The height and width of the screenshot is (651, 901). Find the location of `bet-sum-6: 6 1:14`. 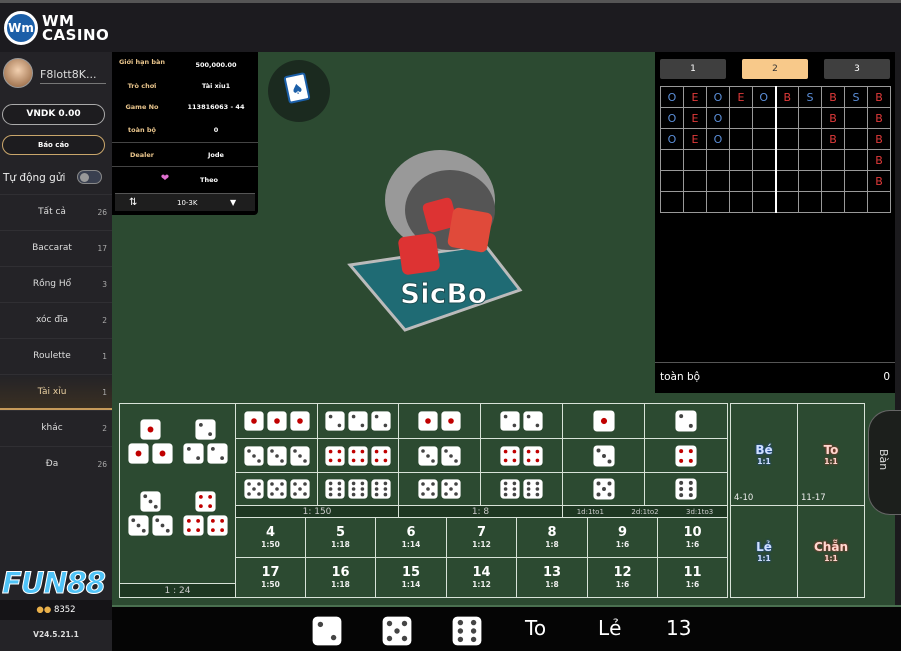

bet-sum-6: 6 1:14 is located at coordinates (411, 537).